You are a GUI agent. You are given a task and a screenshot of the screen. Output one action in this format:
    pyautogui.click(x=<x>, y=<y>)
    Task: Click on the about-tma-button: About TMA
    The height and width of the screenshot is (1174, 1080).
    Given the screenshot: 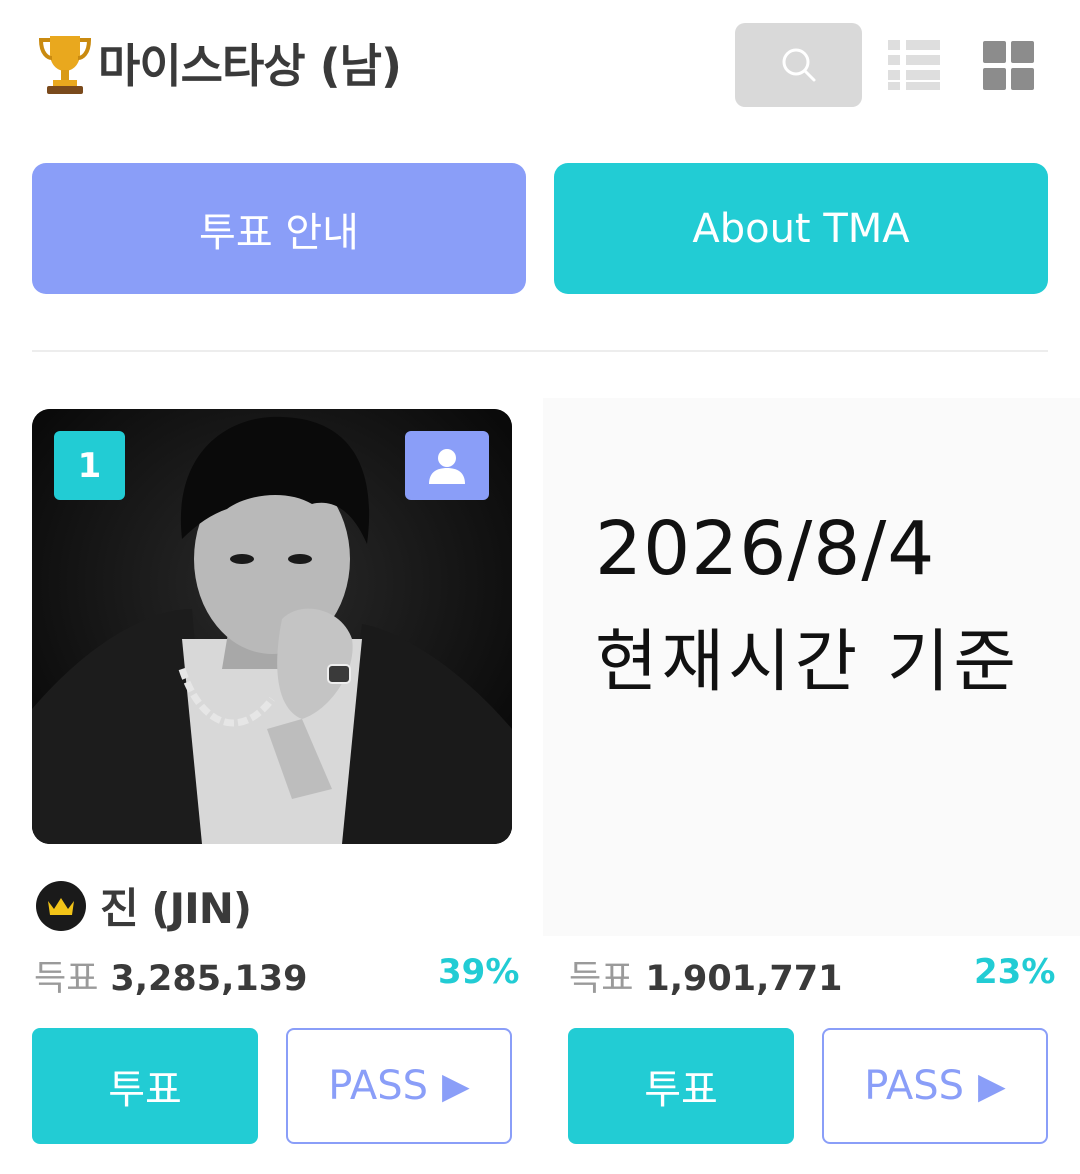 What is the action you would take?
    pyautogui.click(x=801, y=228)
    